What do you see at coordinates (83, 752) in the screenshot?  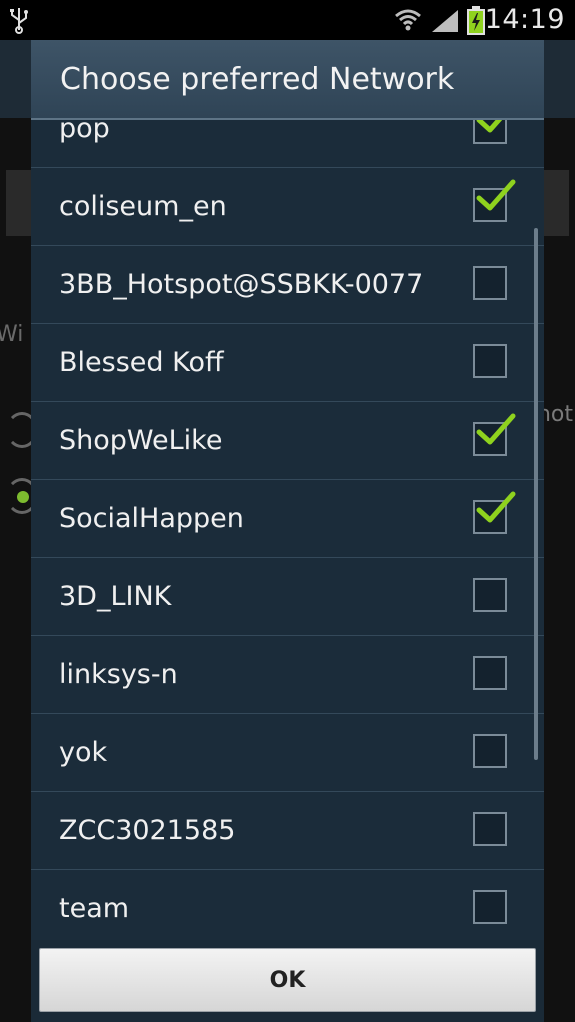 I see `network-name: yok` at bounding box center [83, 752].